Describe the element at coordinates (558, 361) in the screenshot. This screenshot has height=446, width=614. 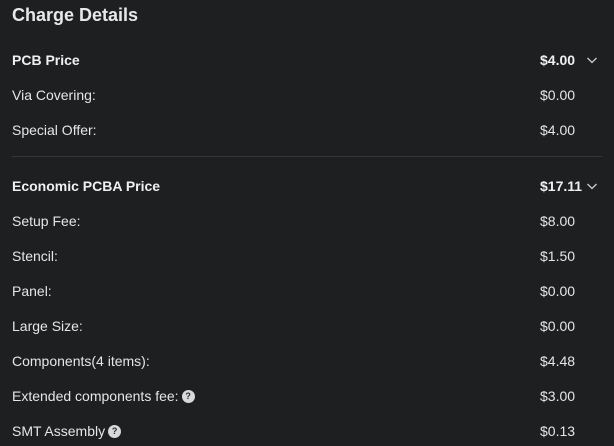
I see `components-value: $4.48` at that location.